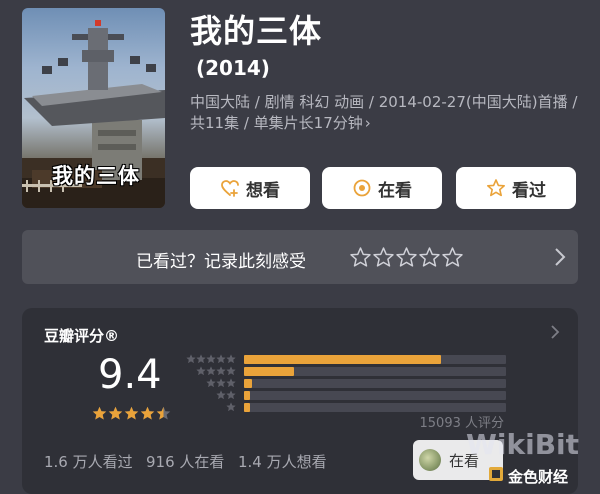 The height and width of the screenshot is (494, 600). Describe the element at coordinates (221, 262) in the screenshot. I see `rate-prompt-text: 已看过？记录此刻感受` at that location.